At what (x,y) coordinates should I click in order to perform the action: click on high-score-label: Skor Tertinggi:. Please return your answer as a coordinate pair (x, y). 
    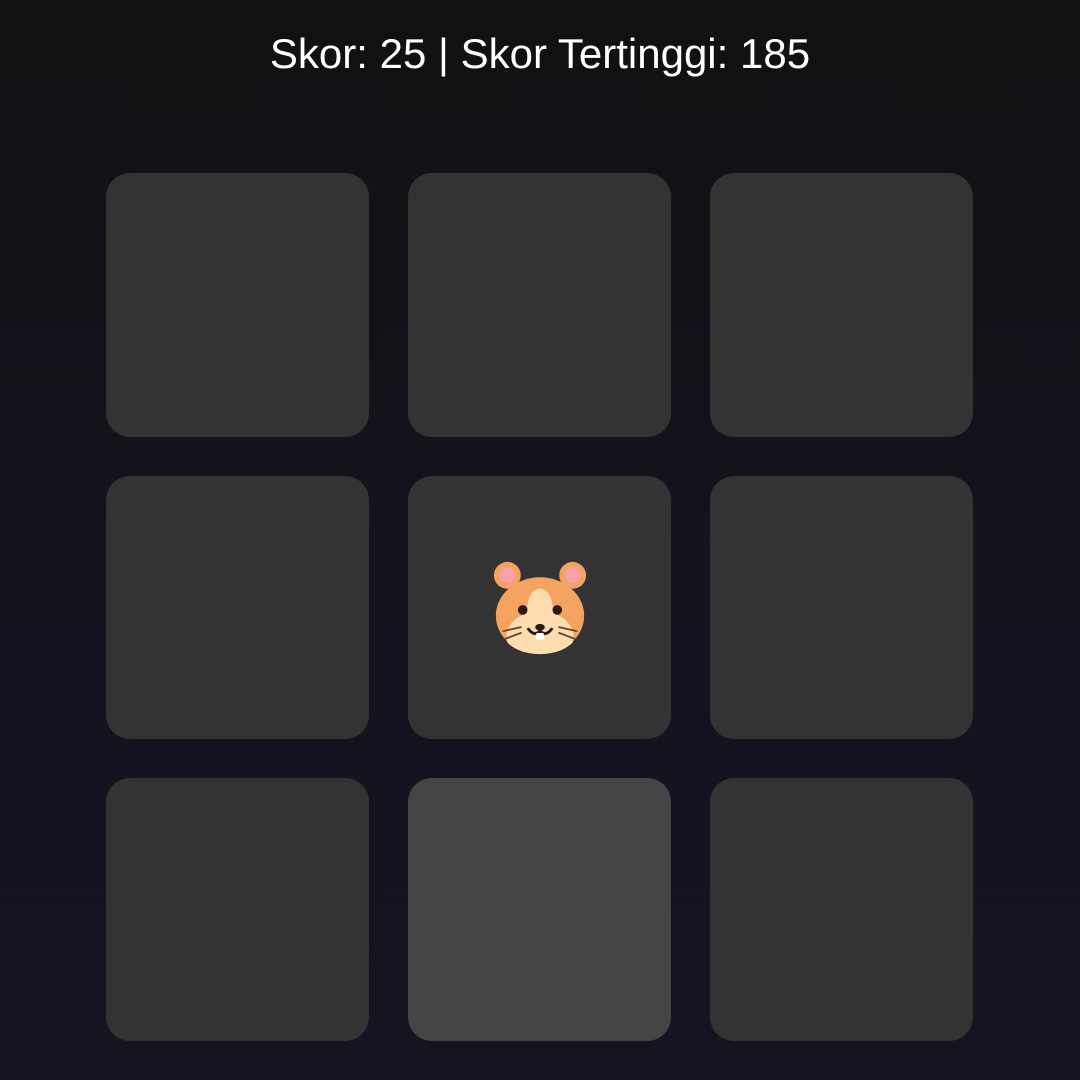
    Looking at the image, I should click on (594, 53).